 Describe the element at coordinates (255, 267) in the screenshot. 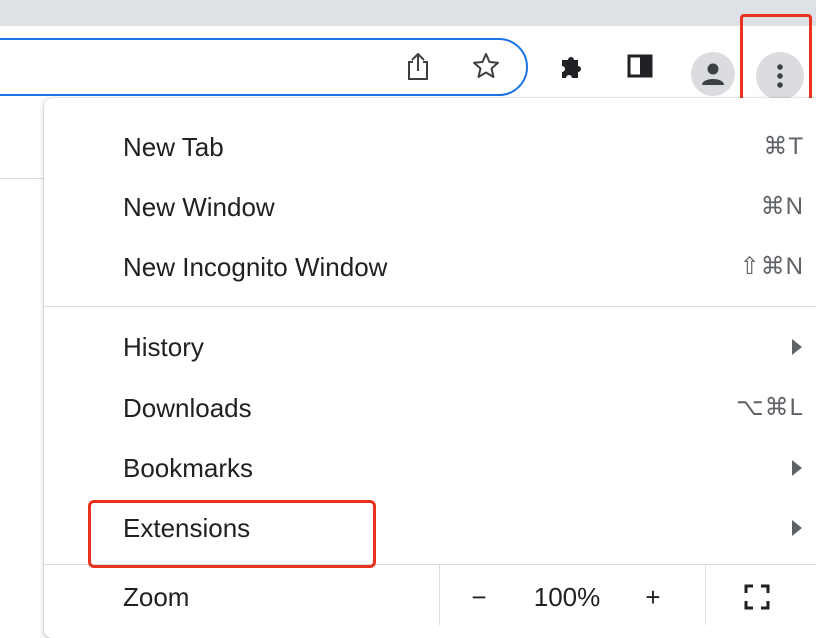

I see `menu-item-label: New Incognito Window` at that location.